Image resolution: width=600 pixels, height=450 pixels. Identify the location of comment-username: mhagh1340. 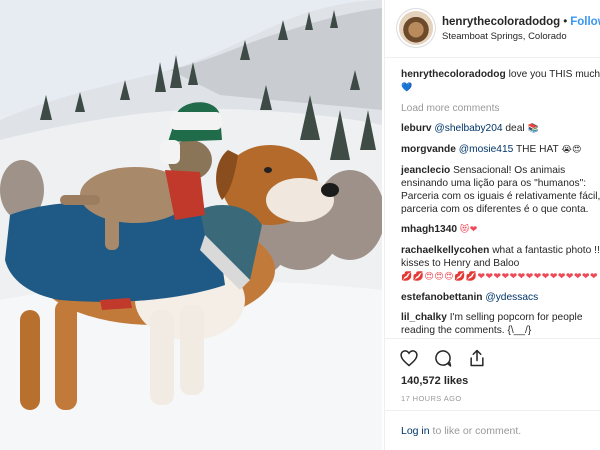
(429, 229).